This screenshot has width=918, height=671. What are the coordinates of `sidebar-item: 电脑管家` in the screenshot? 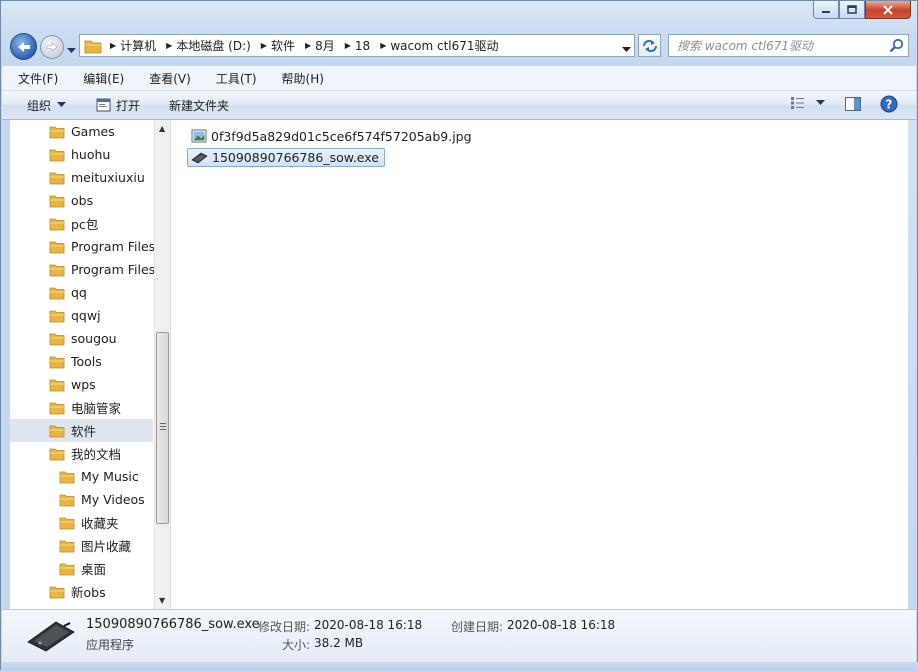 It's located at (81, 407).